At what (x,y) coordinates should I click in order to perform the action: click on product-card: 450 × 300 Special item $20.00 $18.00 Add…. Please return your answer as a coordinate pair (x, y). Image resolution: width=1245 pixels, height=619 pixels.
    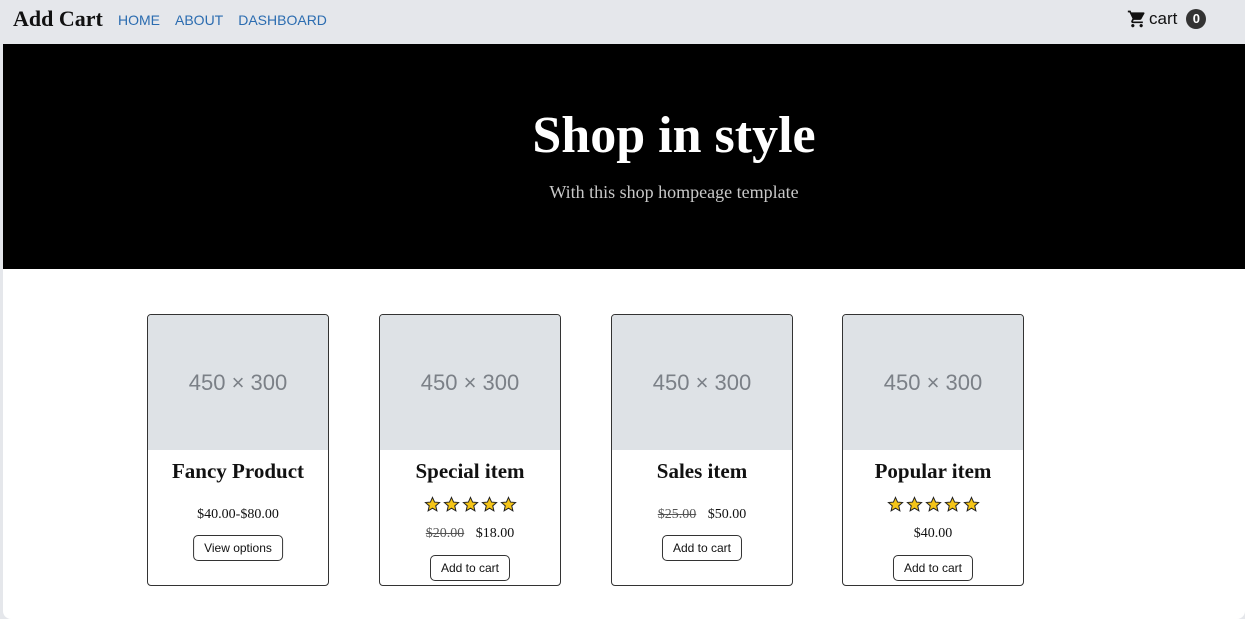
    Looking at the image, I should click on (470, 450).